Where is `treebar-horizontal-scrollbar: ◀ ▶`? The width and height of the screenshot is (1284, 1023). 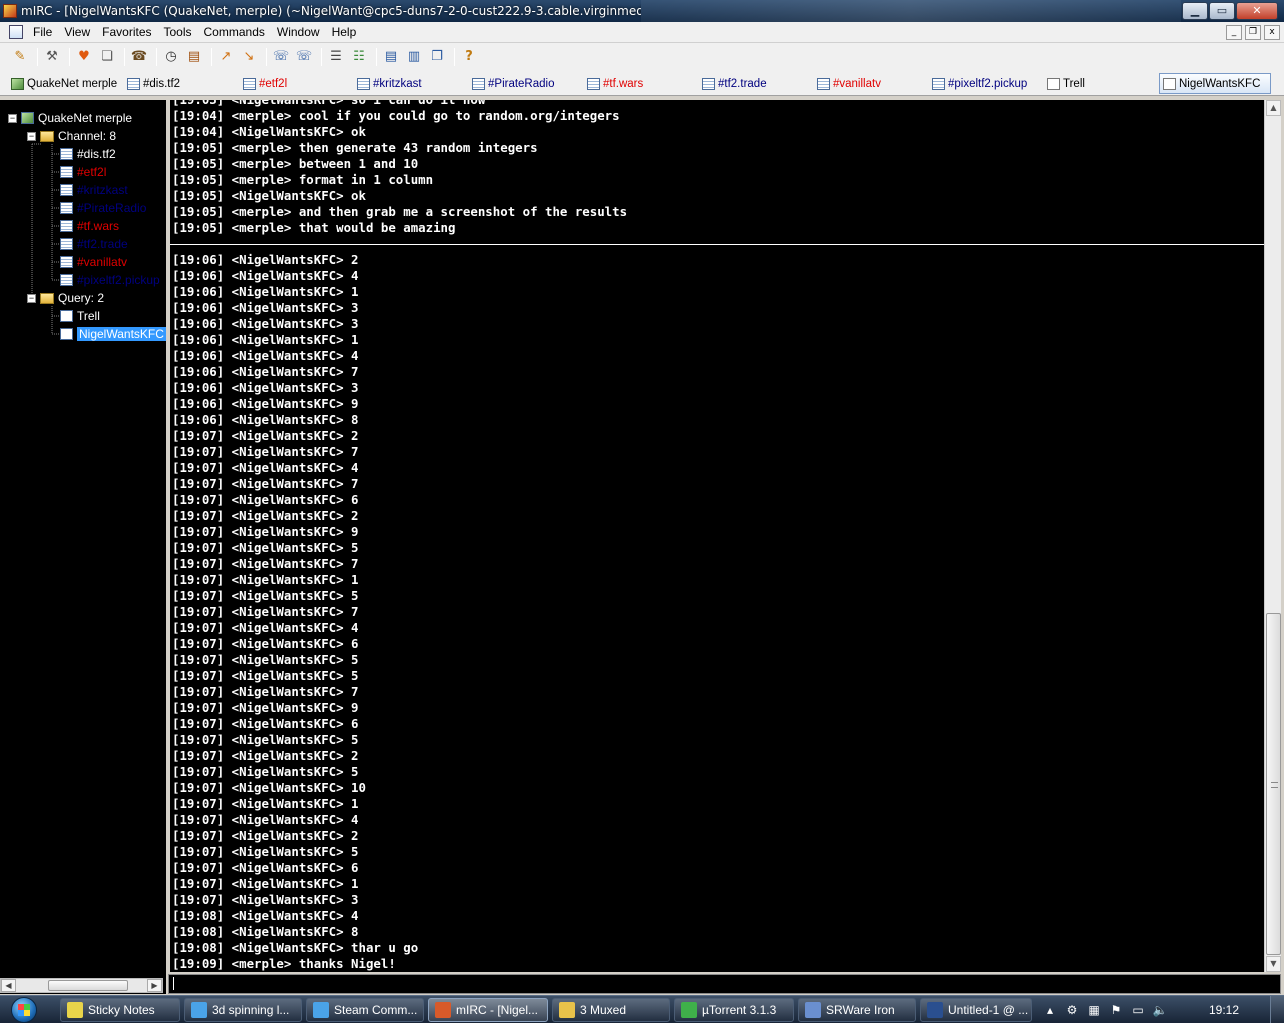 treebar-horizontal-scrollbar: ◀ ▶ is located at coordinates (81, 985).